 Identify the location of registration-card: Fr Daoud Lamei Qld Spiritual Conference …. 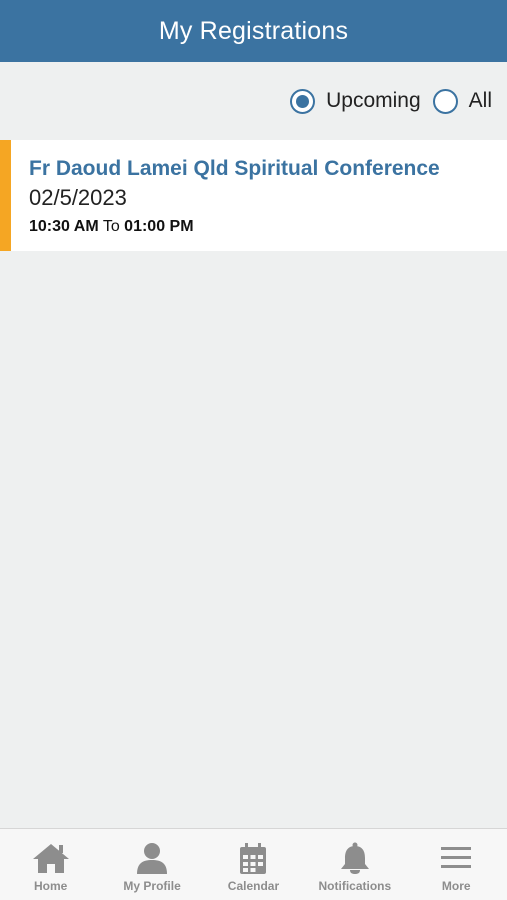
(253, 195).